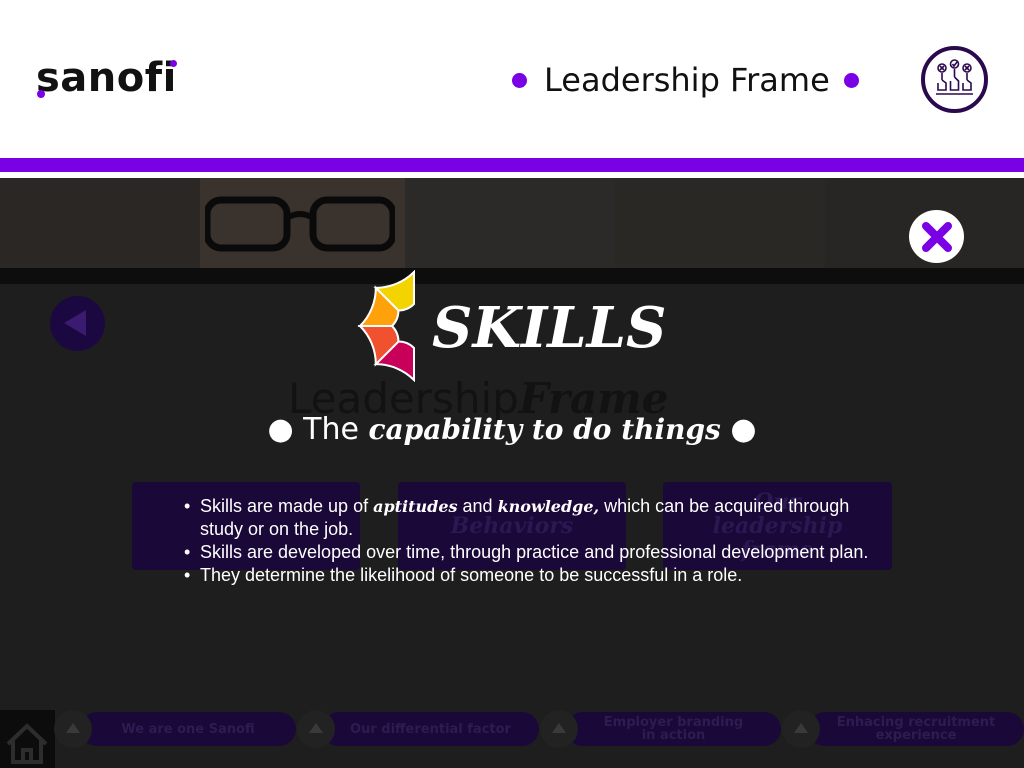 This screenshot has width=1024, height=768. I want to click on page-title: Leadership Frame, so click(687, 80).